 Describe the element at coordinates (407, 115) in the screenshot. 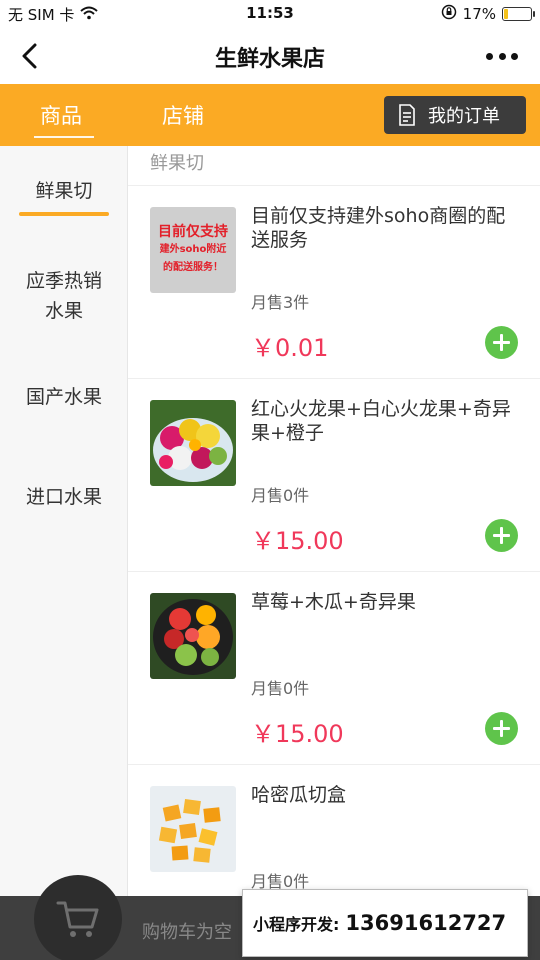

I see `document-icon` at that location.